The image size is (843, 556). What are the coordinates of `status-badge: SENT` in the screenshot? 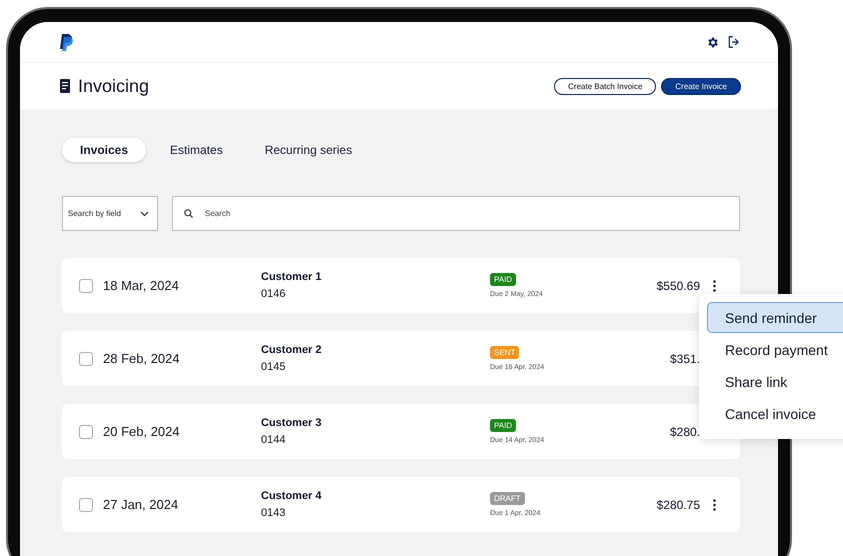 It's located at (505, 352).